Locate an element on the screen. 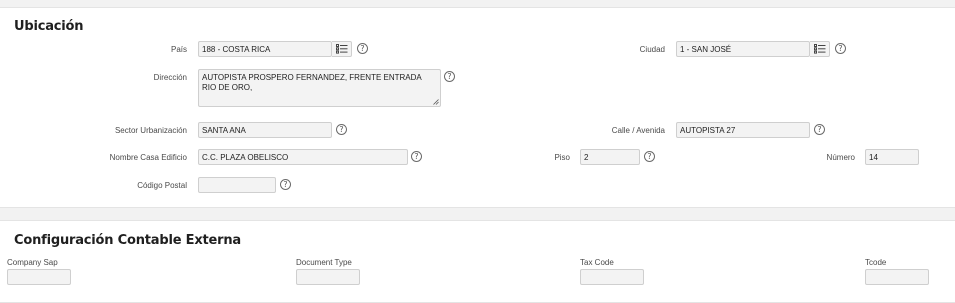 The height and width of the screenshot is (303, 955). numero-field: 14 is located at coordinates (892, 157).